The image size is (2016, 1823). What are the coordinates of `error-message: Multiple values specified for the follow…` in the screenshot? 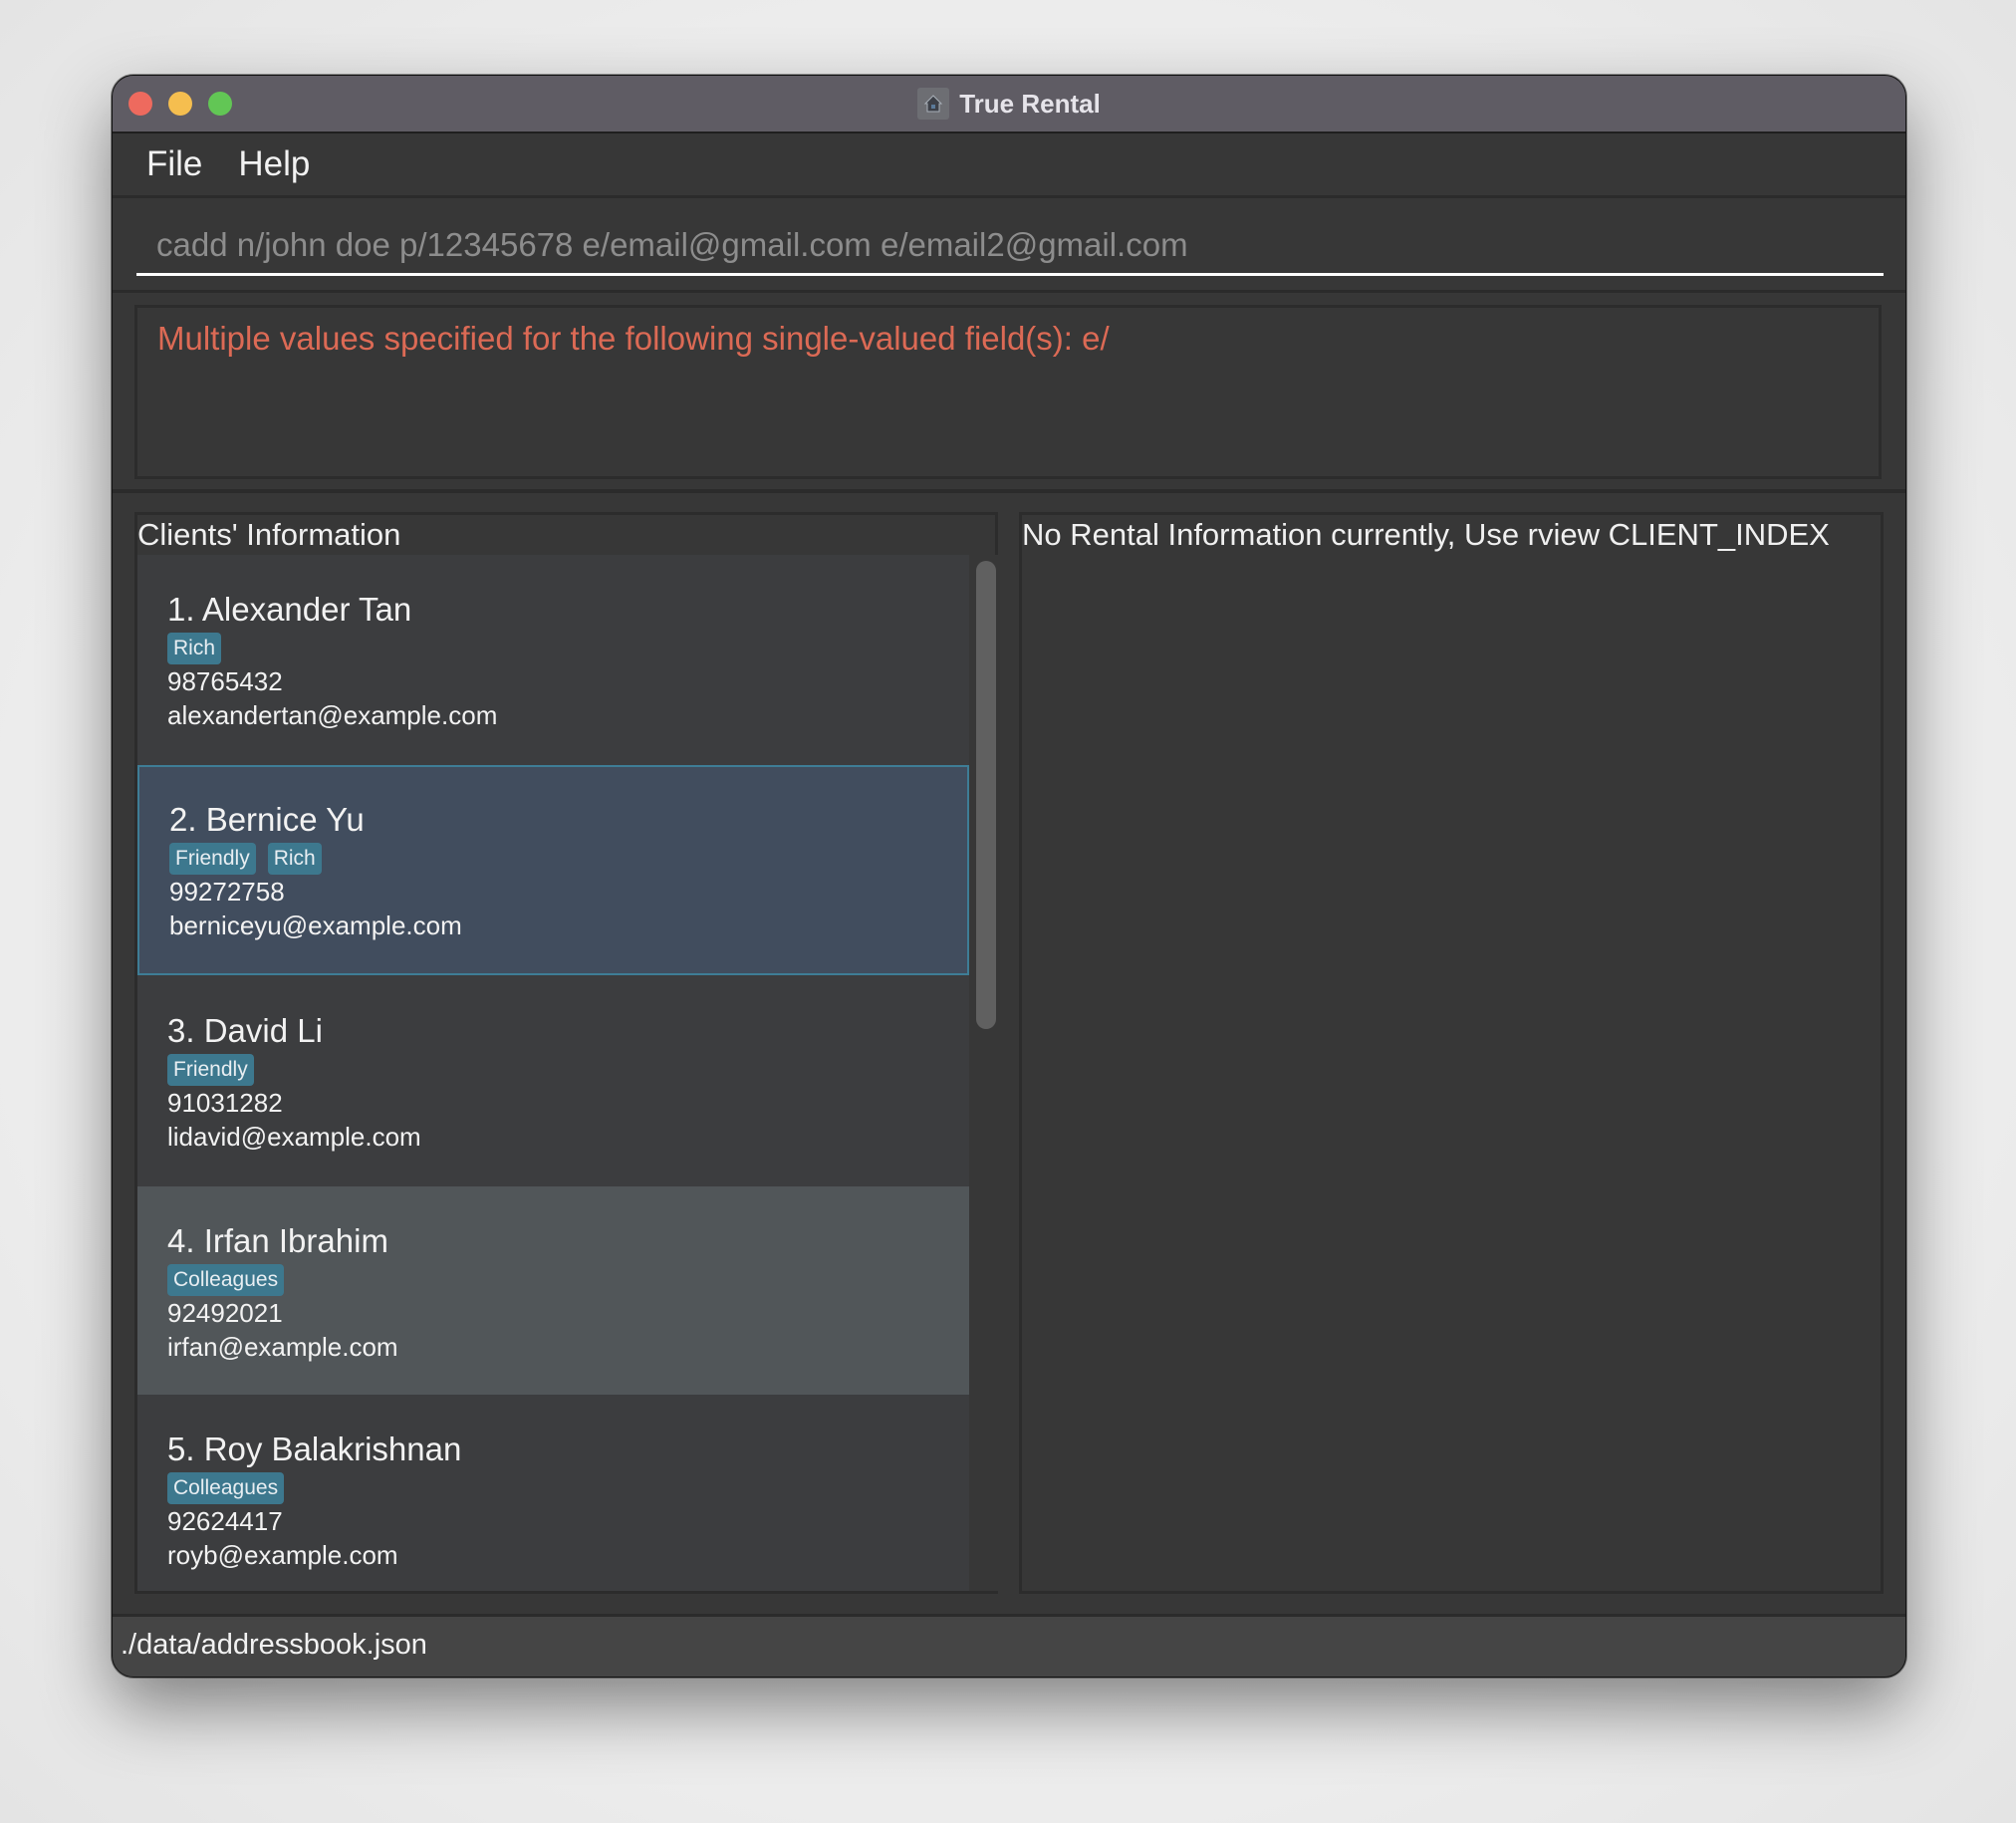 It's located at (633, 339).